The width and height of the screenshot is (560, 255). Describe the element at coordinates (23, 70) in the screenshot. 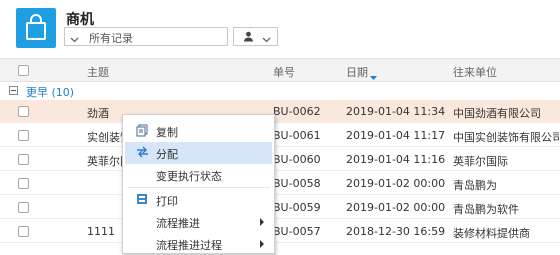

I see `select-all-checkbox` at that location.